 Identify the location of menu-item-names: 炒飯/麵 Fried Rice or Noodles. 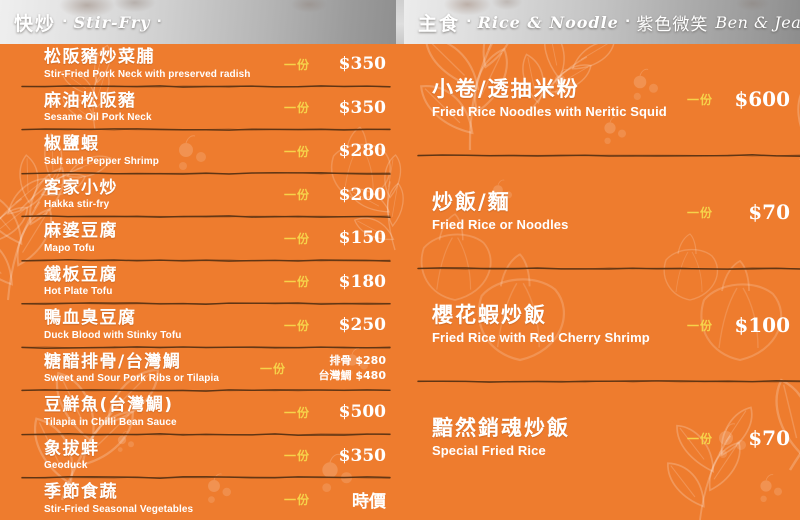
(552, 212).